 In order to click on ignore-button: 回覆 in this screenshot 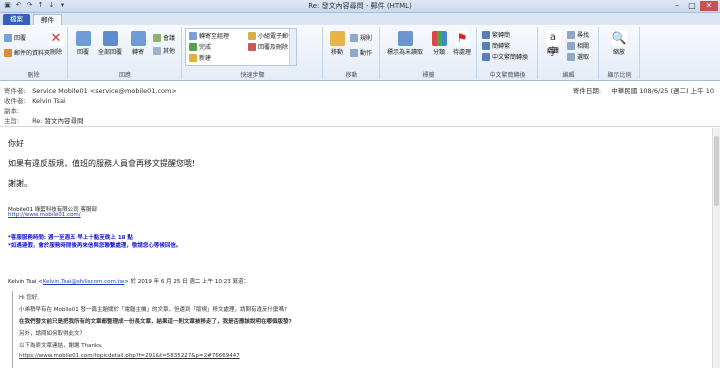, I will do `click(15, 37)`.